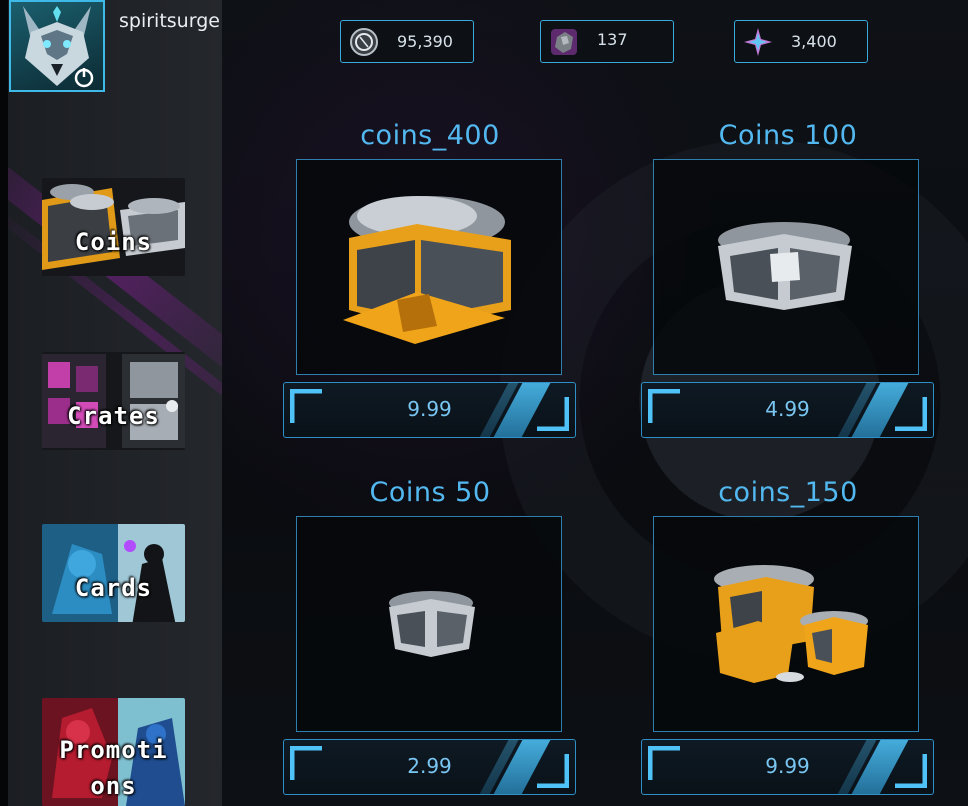 The image size is (968, 806). I want to click on username: spiritsurge, so click(169, 21).